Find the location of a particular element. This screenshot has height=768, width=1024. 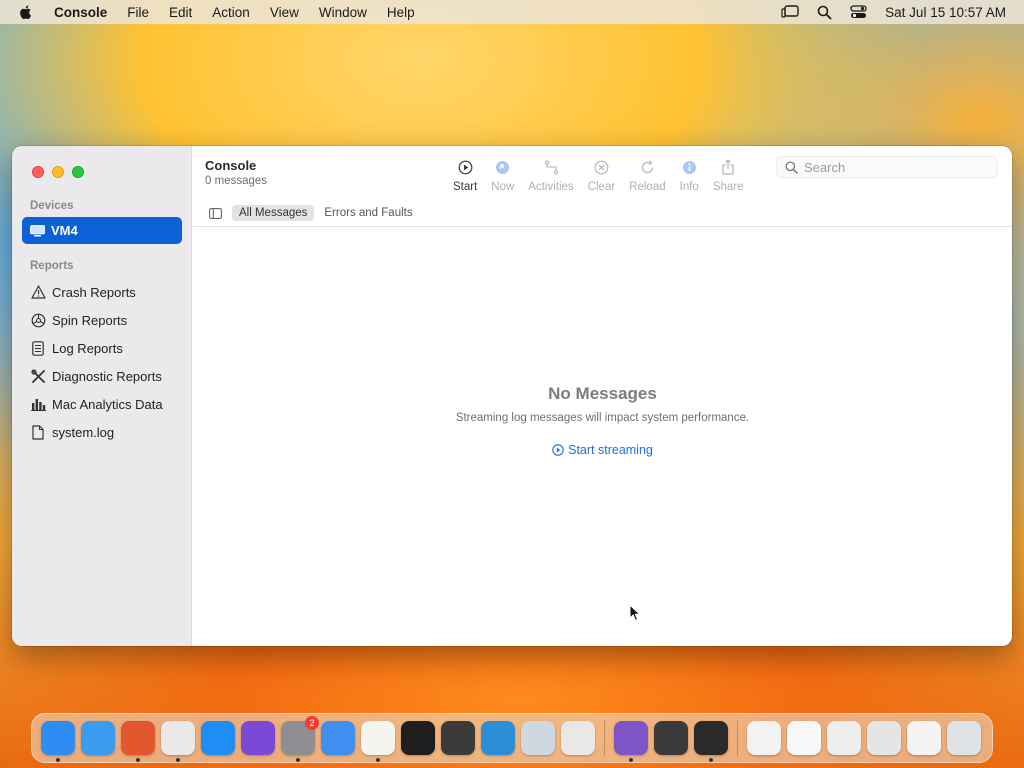

reports-section-title: Reports is located at coordinates (52, 266).